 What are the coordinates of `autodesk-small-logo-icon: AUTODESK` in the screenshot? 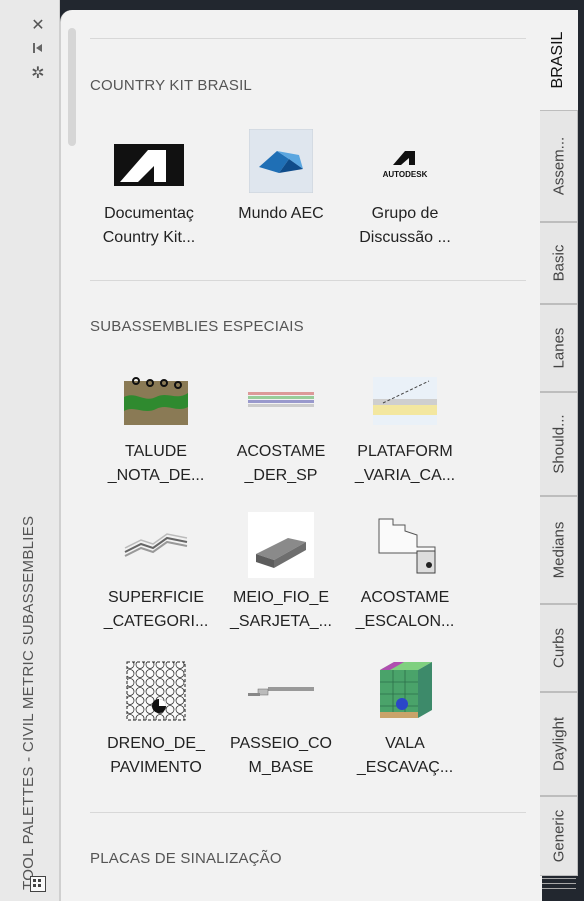 It's located at (405, 161).